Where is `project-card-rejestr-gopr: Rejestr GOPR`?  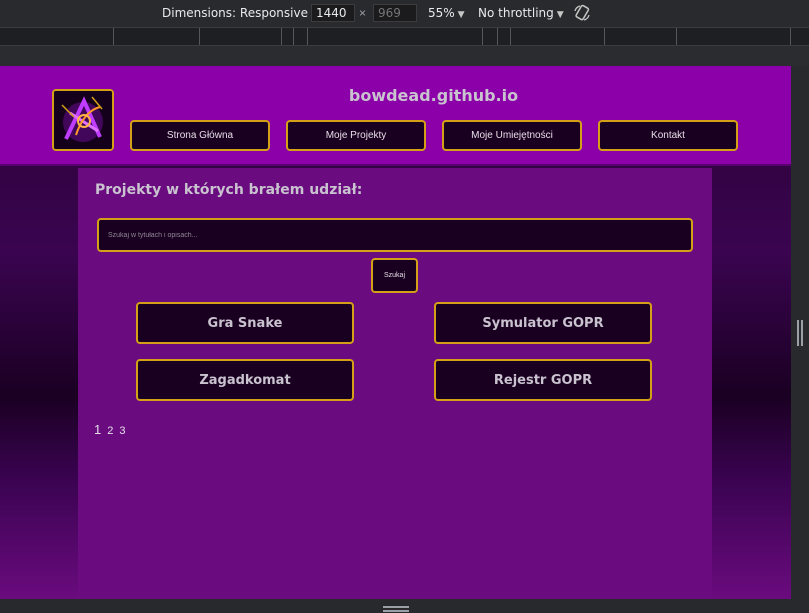
project-card-rejestr-gopr: Rejestr GOPR is located at coordinates (543, 380).